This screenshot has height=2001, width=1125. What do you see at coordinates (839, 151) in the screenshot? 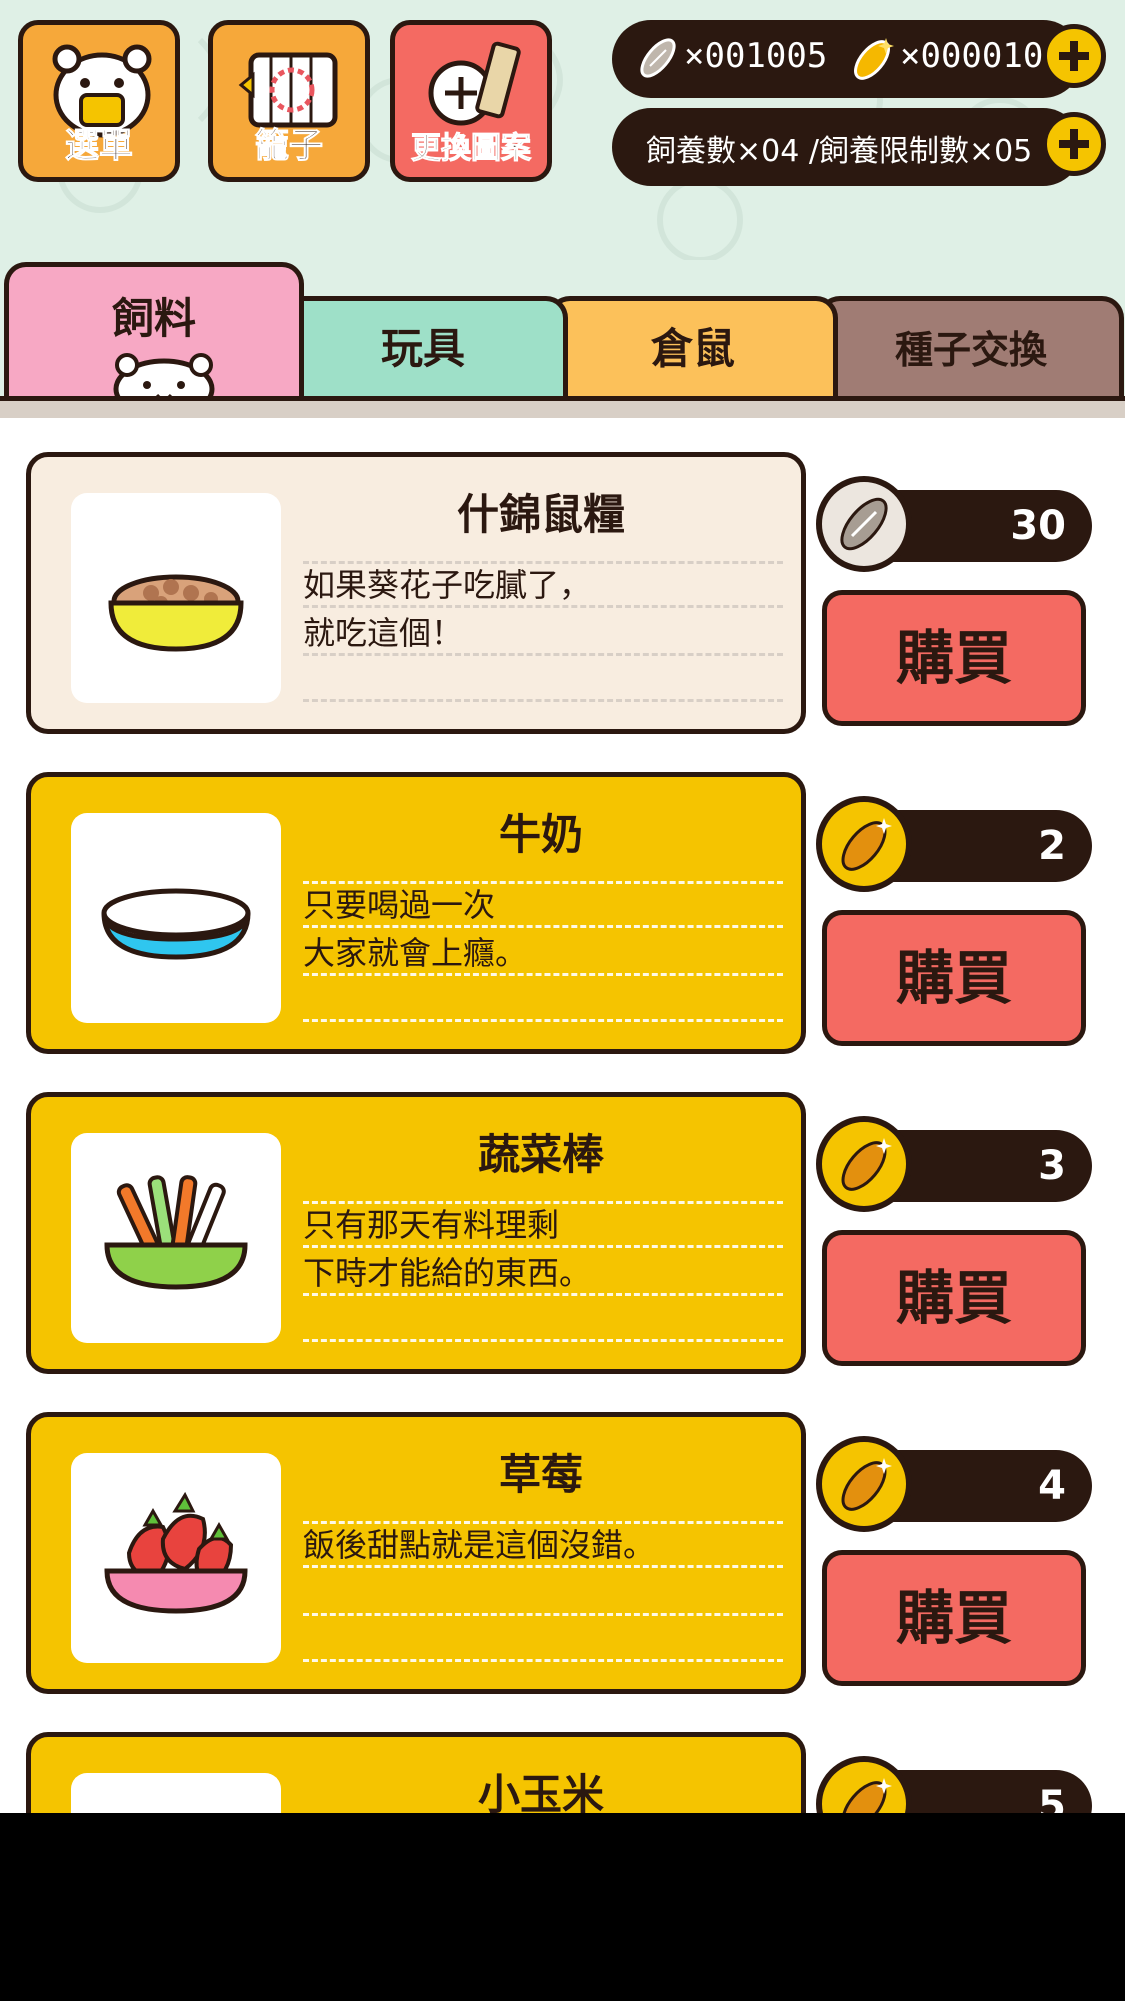
I see `breeding-count-text: 飼養數×04 /飼養限制數×05` at bounding box center [839, 151].